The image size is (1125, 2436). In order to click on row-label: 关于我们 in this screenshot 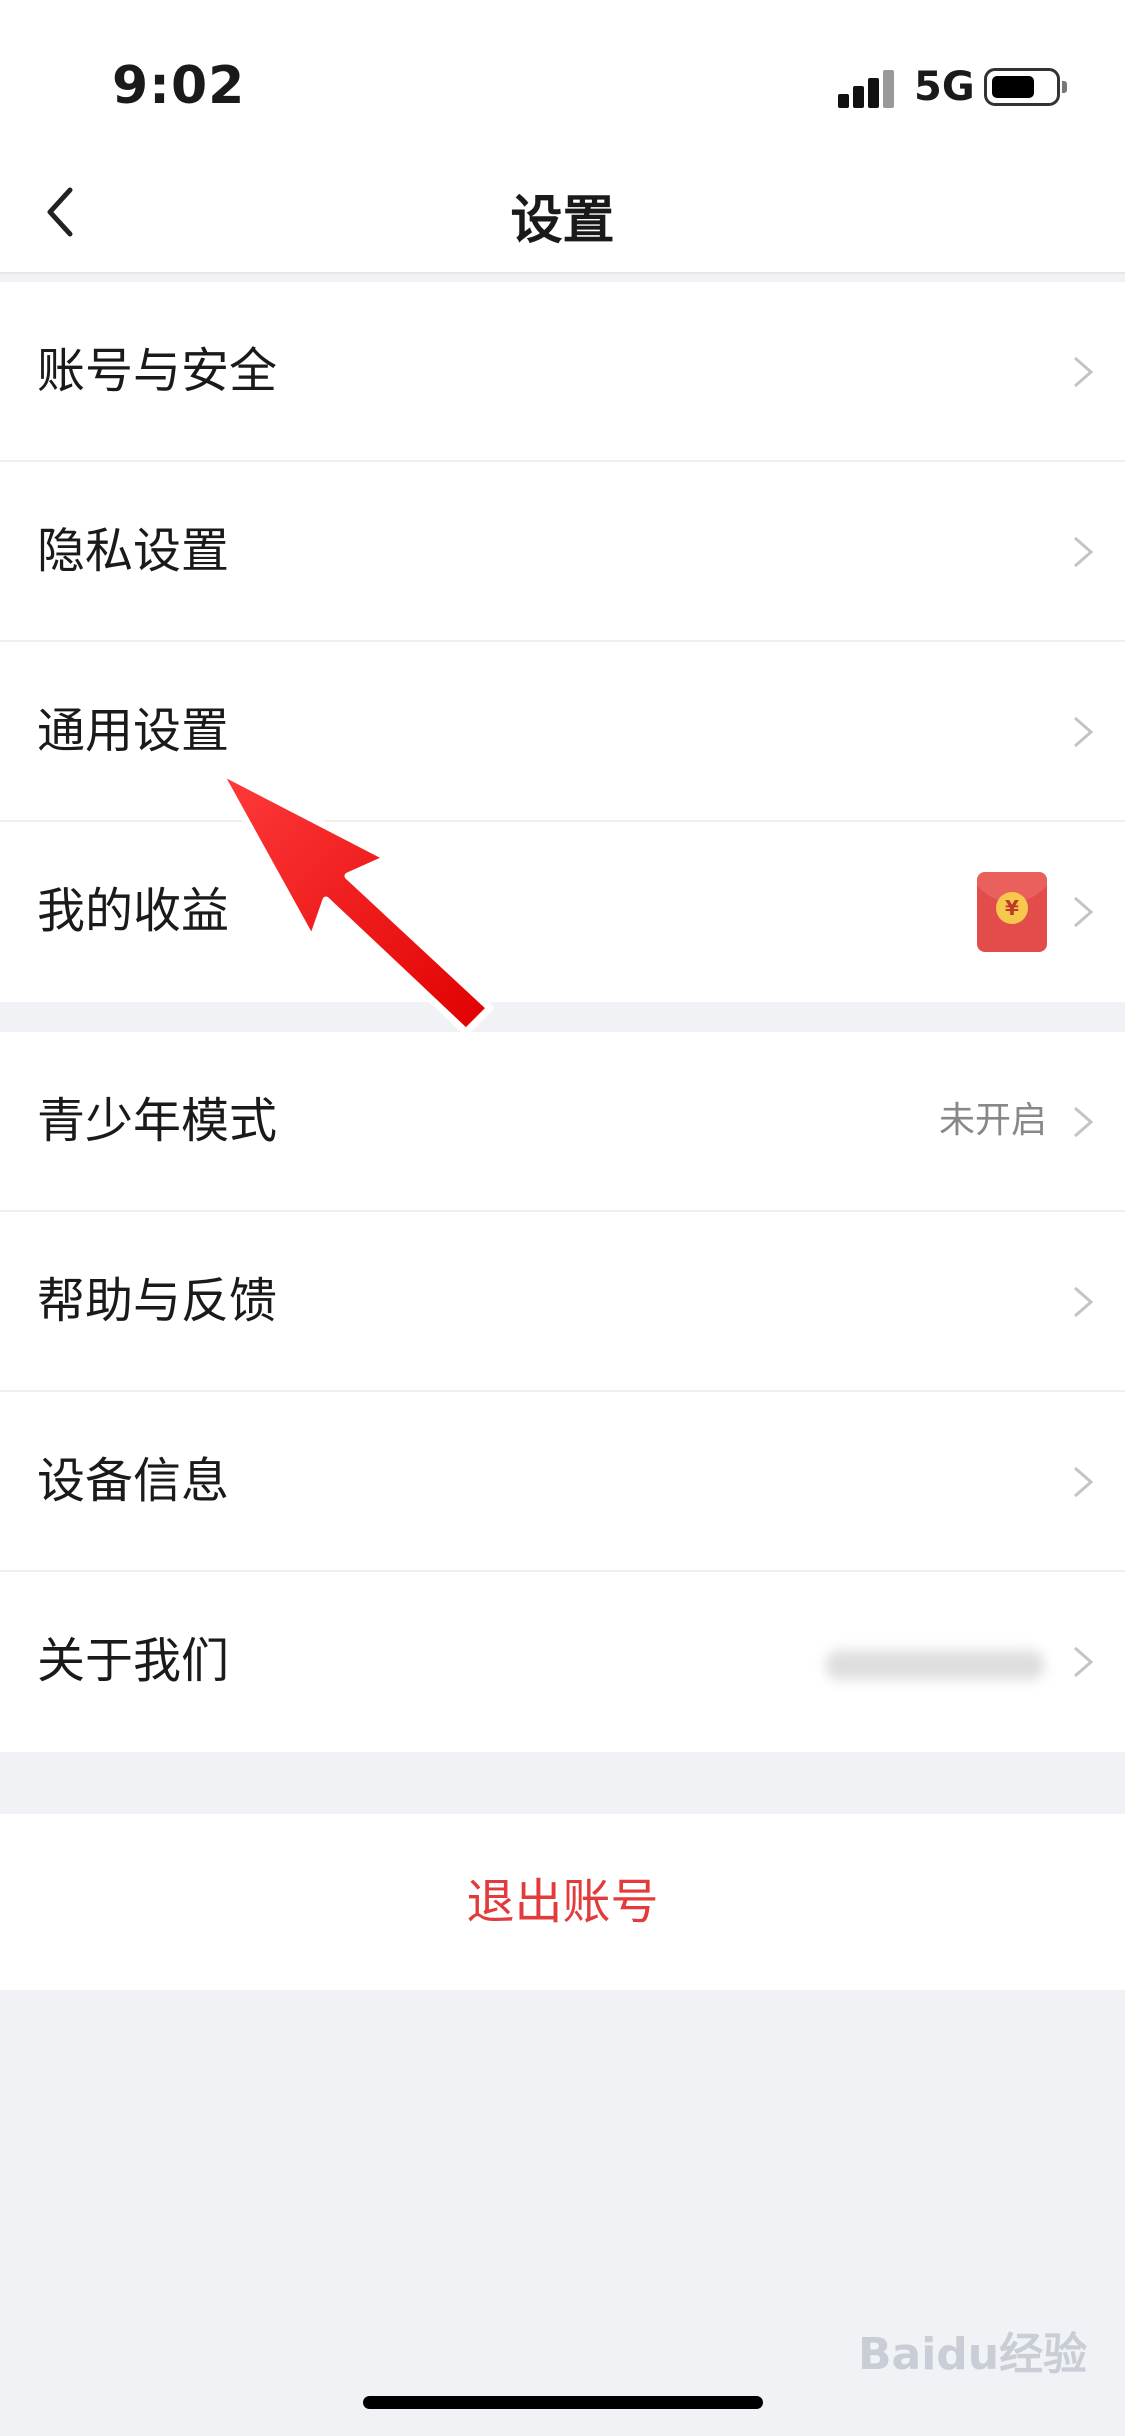, I will do `click(133, 1661)`.